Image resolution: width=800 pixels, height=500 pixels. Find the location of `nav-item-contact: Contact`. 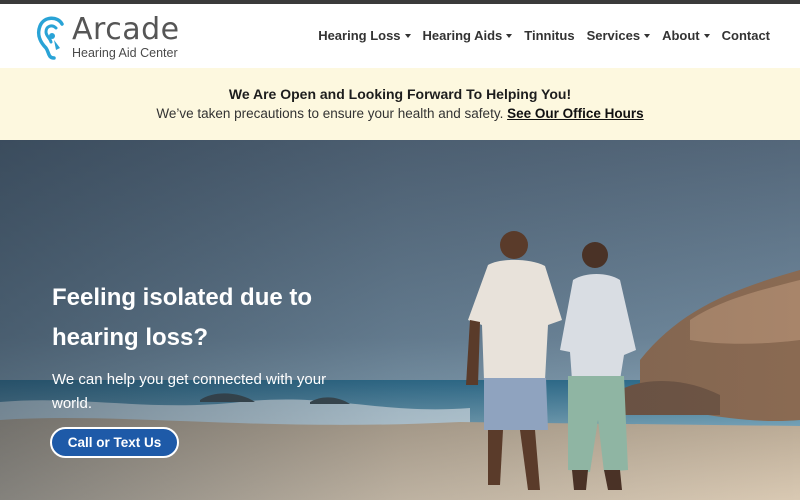

nav-item-contact: Contact is located at coordinates (746, 35).